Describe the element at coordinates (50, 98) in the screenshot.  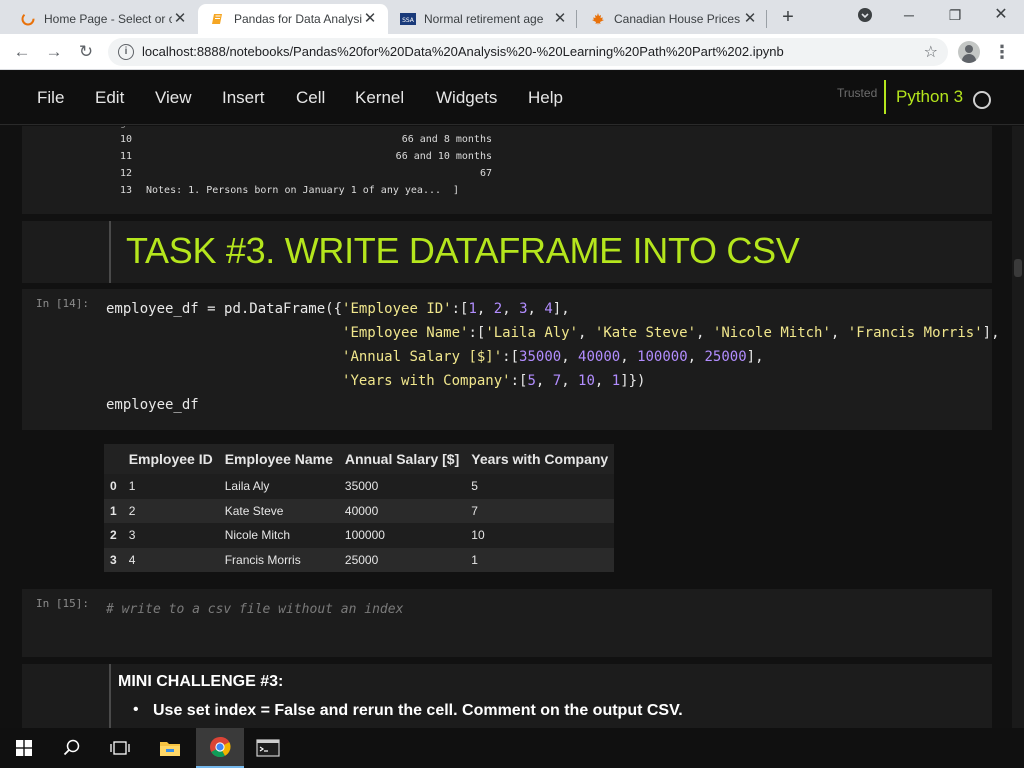
I see `menu-file: File` at that location.